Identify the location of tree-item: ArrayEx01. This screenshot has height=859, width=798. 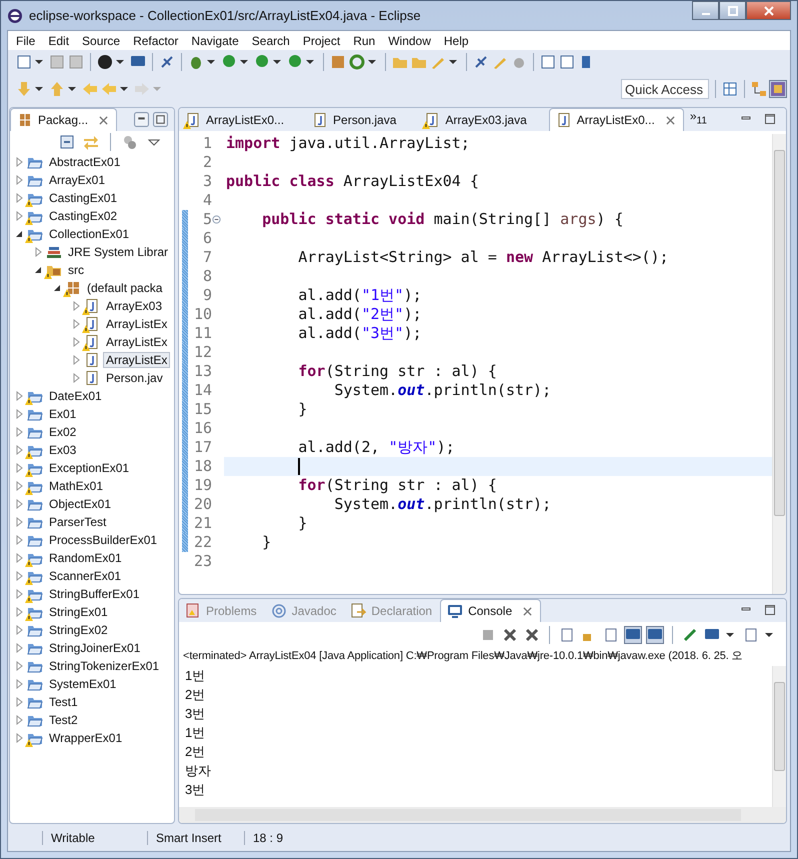
(77, 180).